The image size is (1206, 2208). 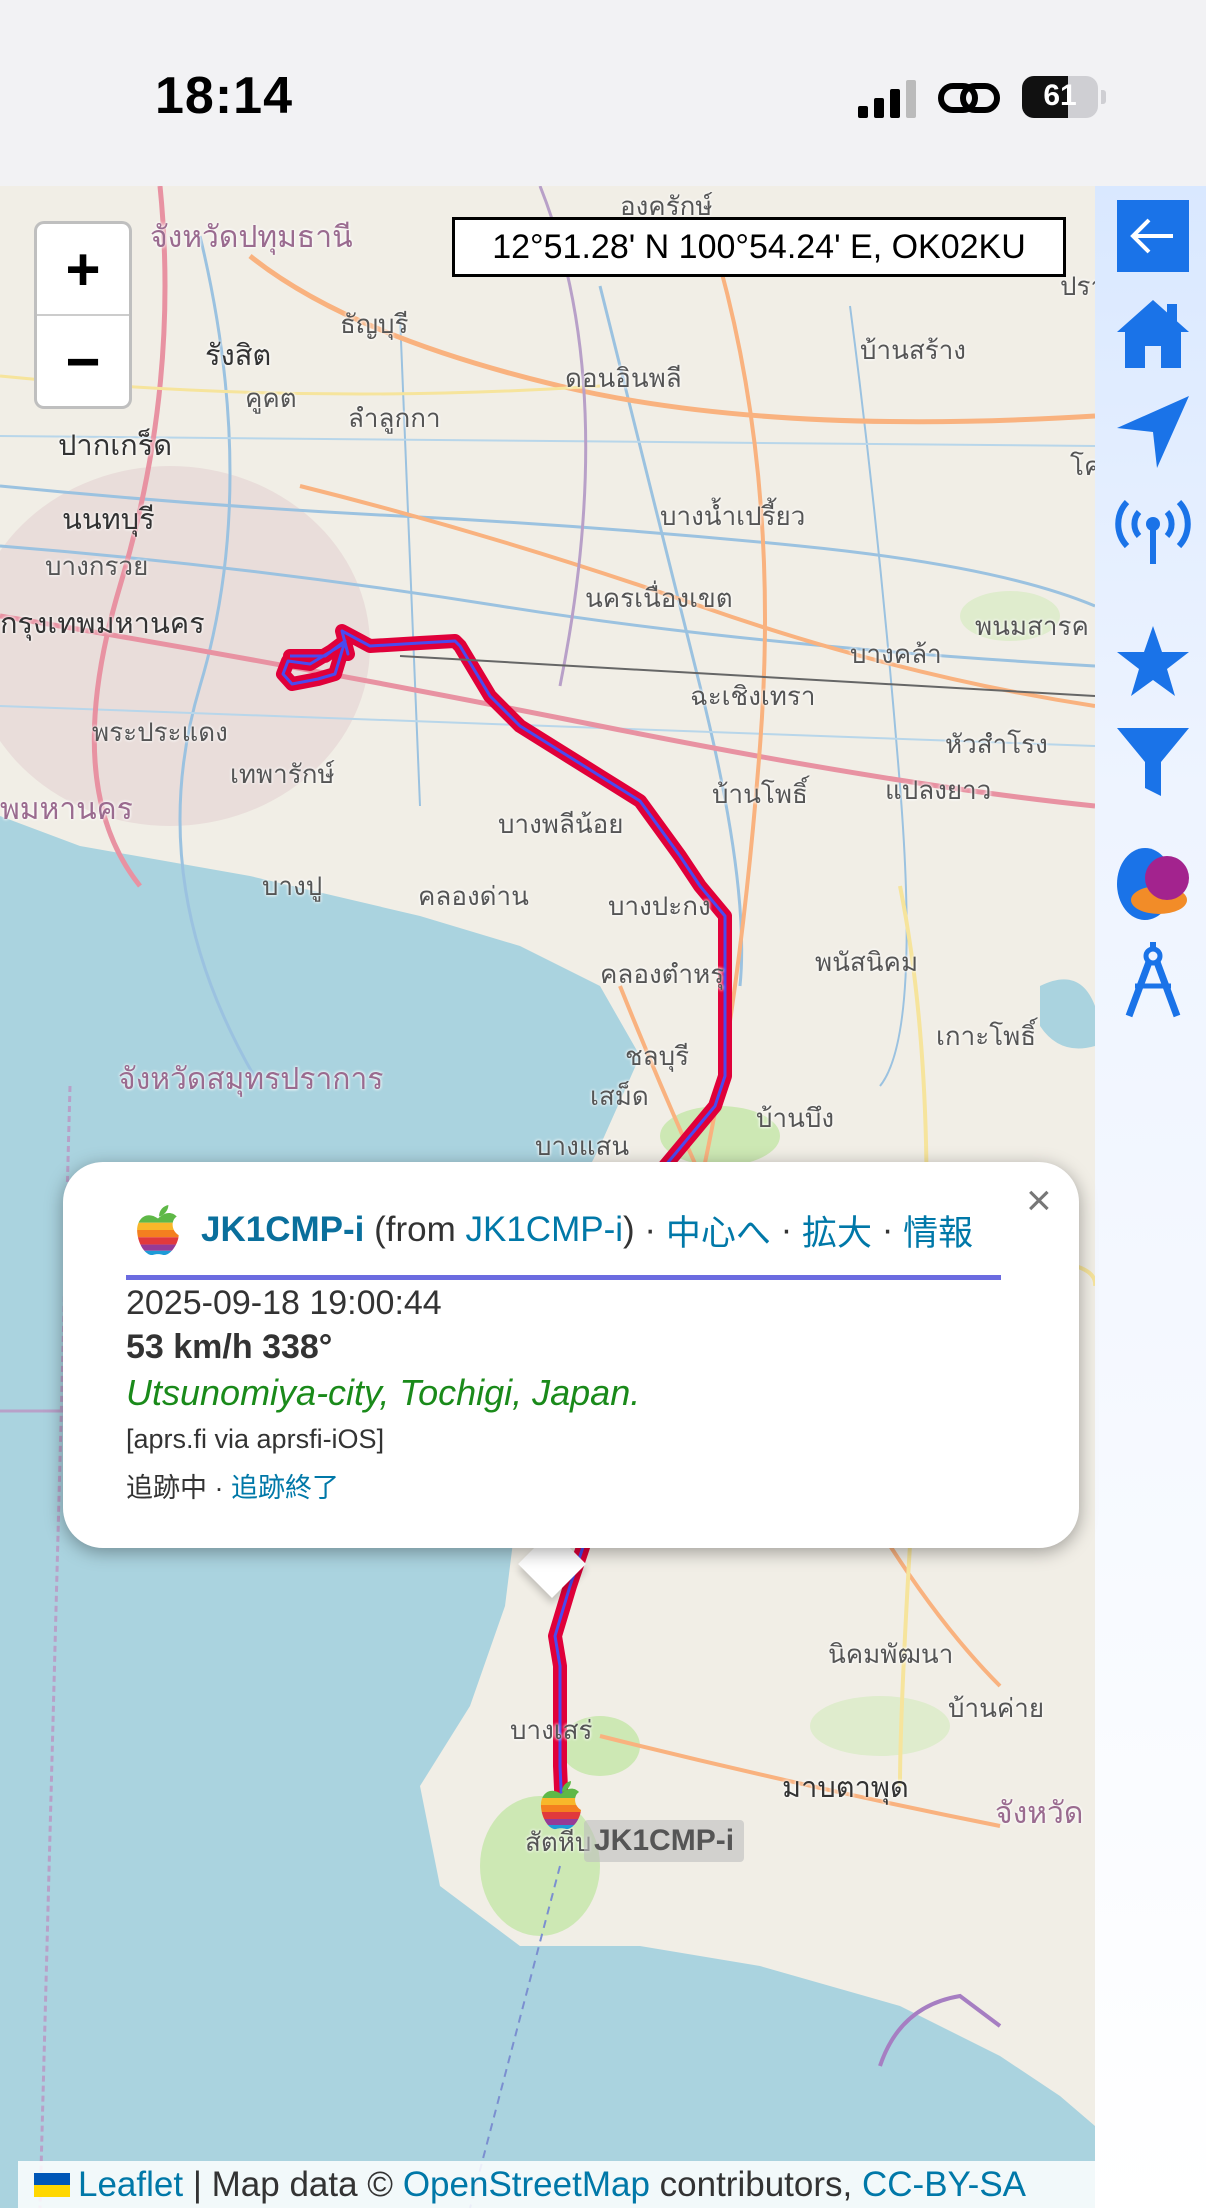 I want to click on from-callsign-link: JK1CMP-i, so click(x=545, y=1230).